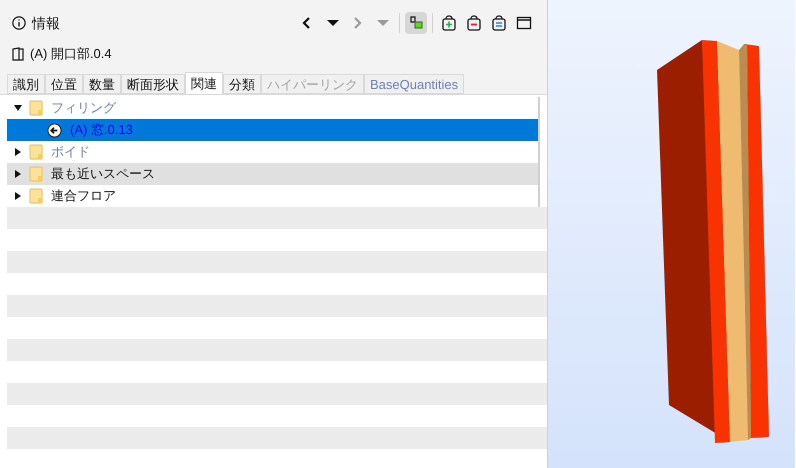 This screenshot has width=796, height=468. I want to click on element-name: (A) 開口部.0.4, so click(71, 54).